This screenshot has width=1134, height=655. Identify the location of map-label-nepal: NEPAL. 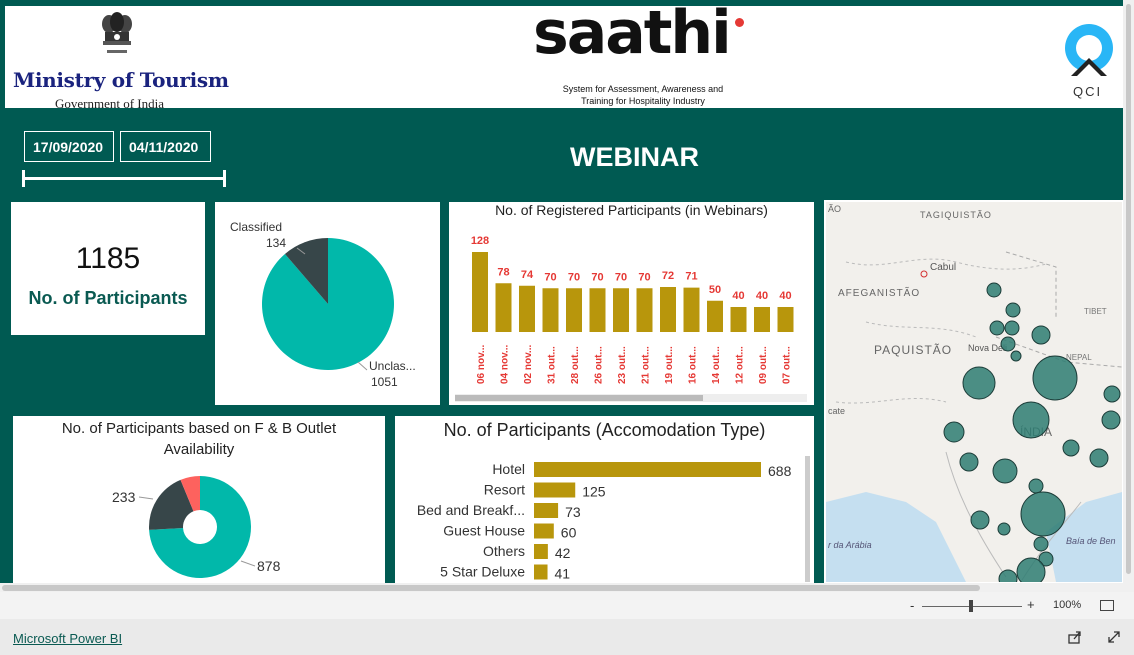
(1079, 357).